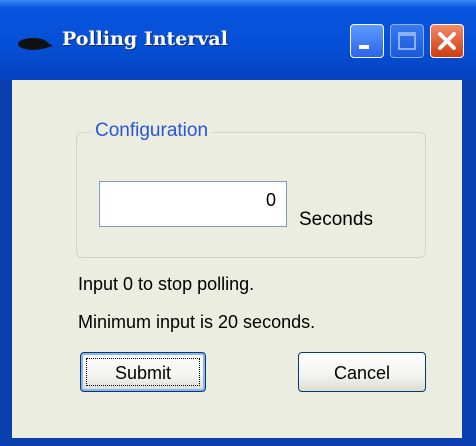 The height and width of the screenshot is (446, 476). I want to click on seconds-label: Seconds, so click(336, 219).